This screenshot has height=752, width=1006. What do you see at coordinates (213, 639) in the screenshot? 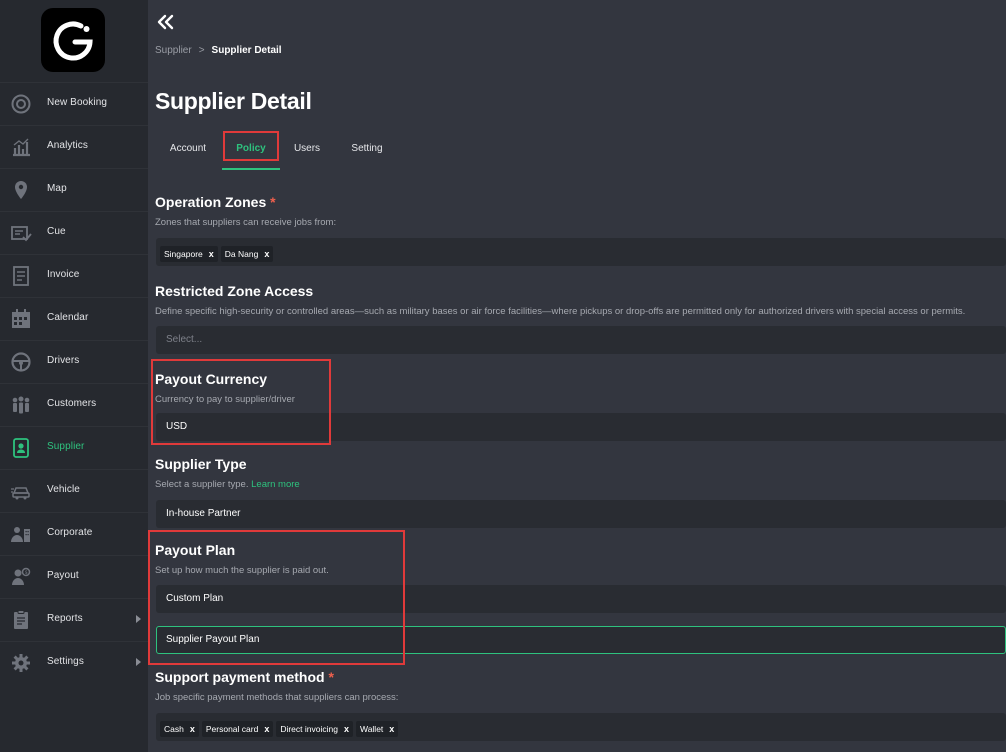
I see `select-value: Supplier Payout Plan` at bounding box center [213, 639].